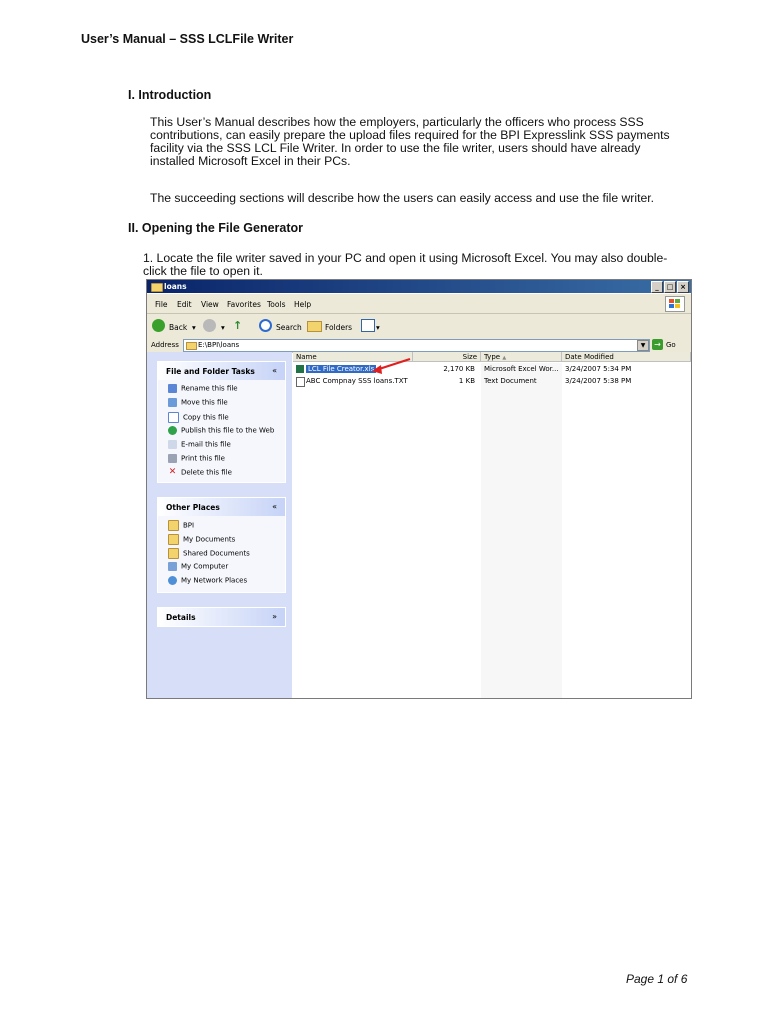 The image size is (768, 1024). What do you see at coordinates (196, 458) in the screenshot?
I see `task-link-print: Print this file` at bounding box center [196, 458].